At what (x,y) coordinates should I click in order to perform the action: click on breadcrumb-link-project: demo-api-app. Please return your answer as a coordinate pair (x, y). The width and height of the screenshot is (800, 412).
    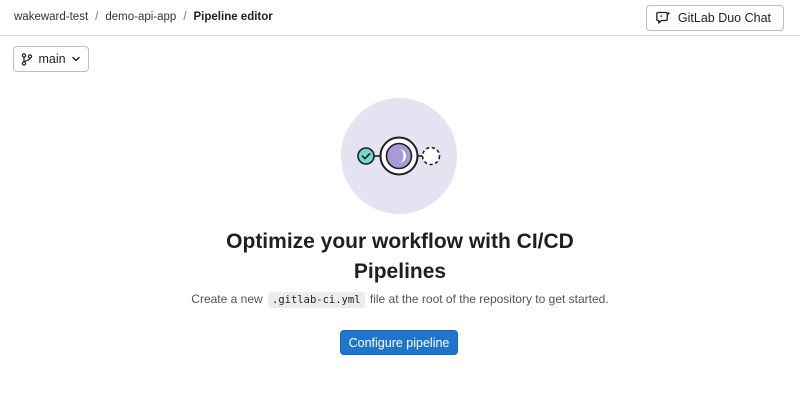
    Looking at the image, I should click on (140, 17).